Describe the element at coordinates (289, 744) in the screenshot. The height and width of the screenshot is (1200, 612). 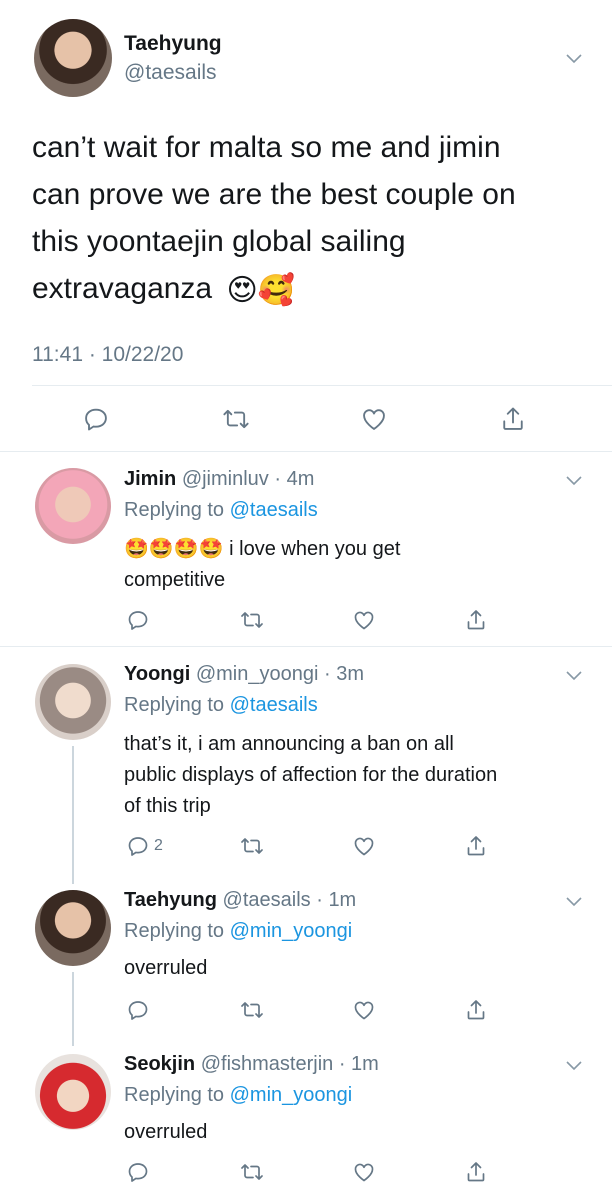
I see `reply-text-line: that’s it, i am announcing a ban on all` at that location.